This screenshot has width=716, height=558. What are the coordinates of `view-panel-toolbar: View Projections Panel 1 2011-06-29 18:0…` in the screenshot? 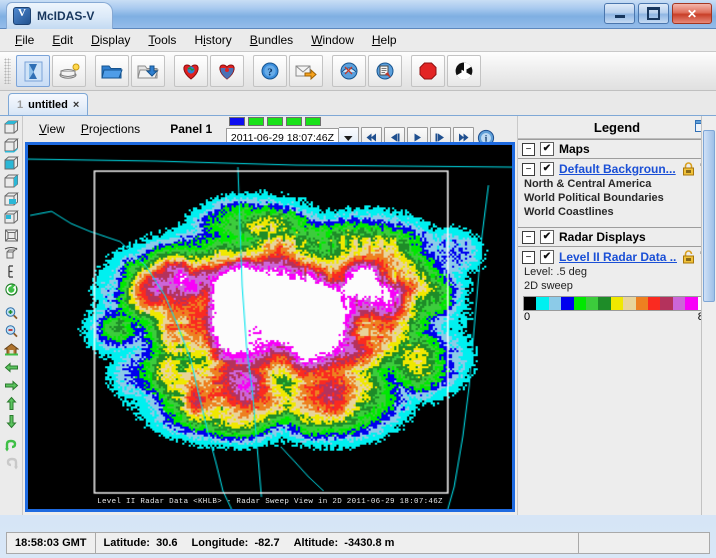 It's located at (270, 132).